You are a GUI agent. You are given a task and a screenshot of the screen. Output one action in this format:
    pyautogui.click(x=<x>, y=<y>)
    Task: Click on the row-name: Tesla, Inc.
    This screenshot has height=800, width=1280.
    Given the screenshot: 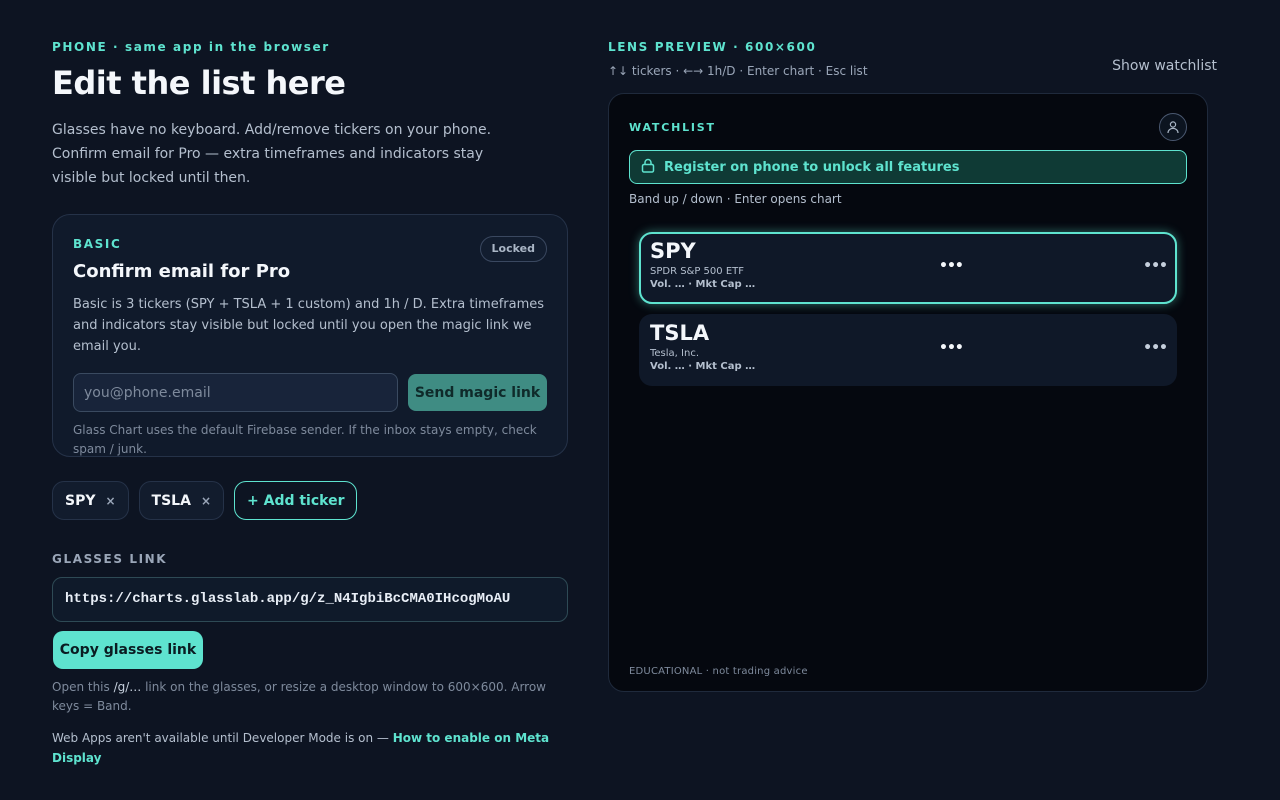 What is the action you would take?
    pyautogui.click(x=674, y=353)
    